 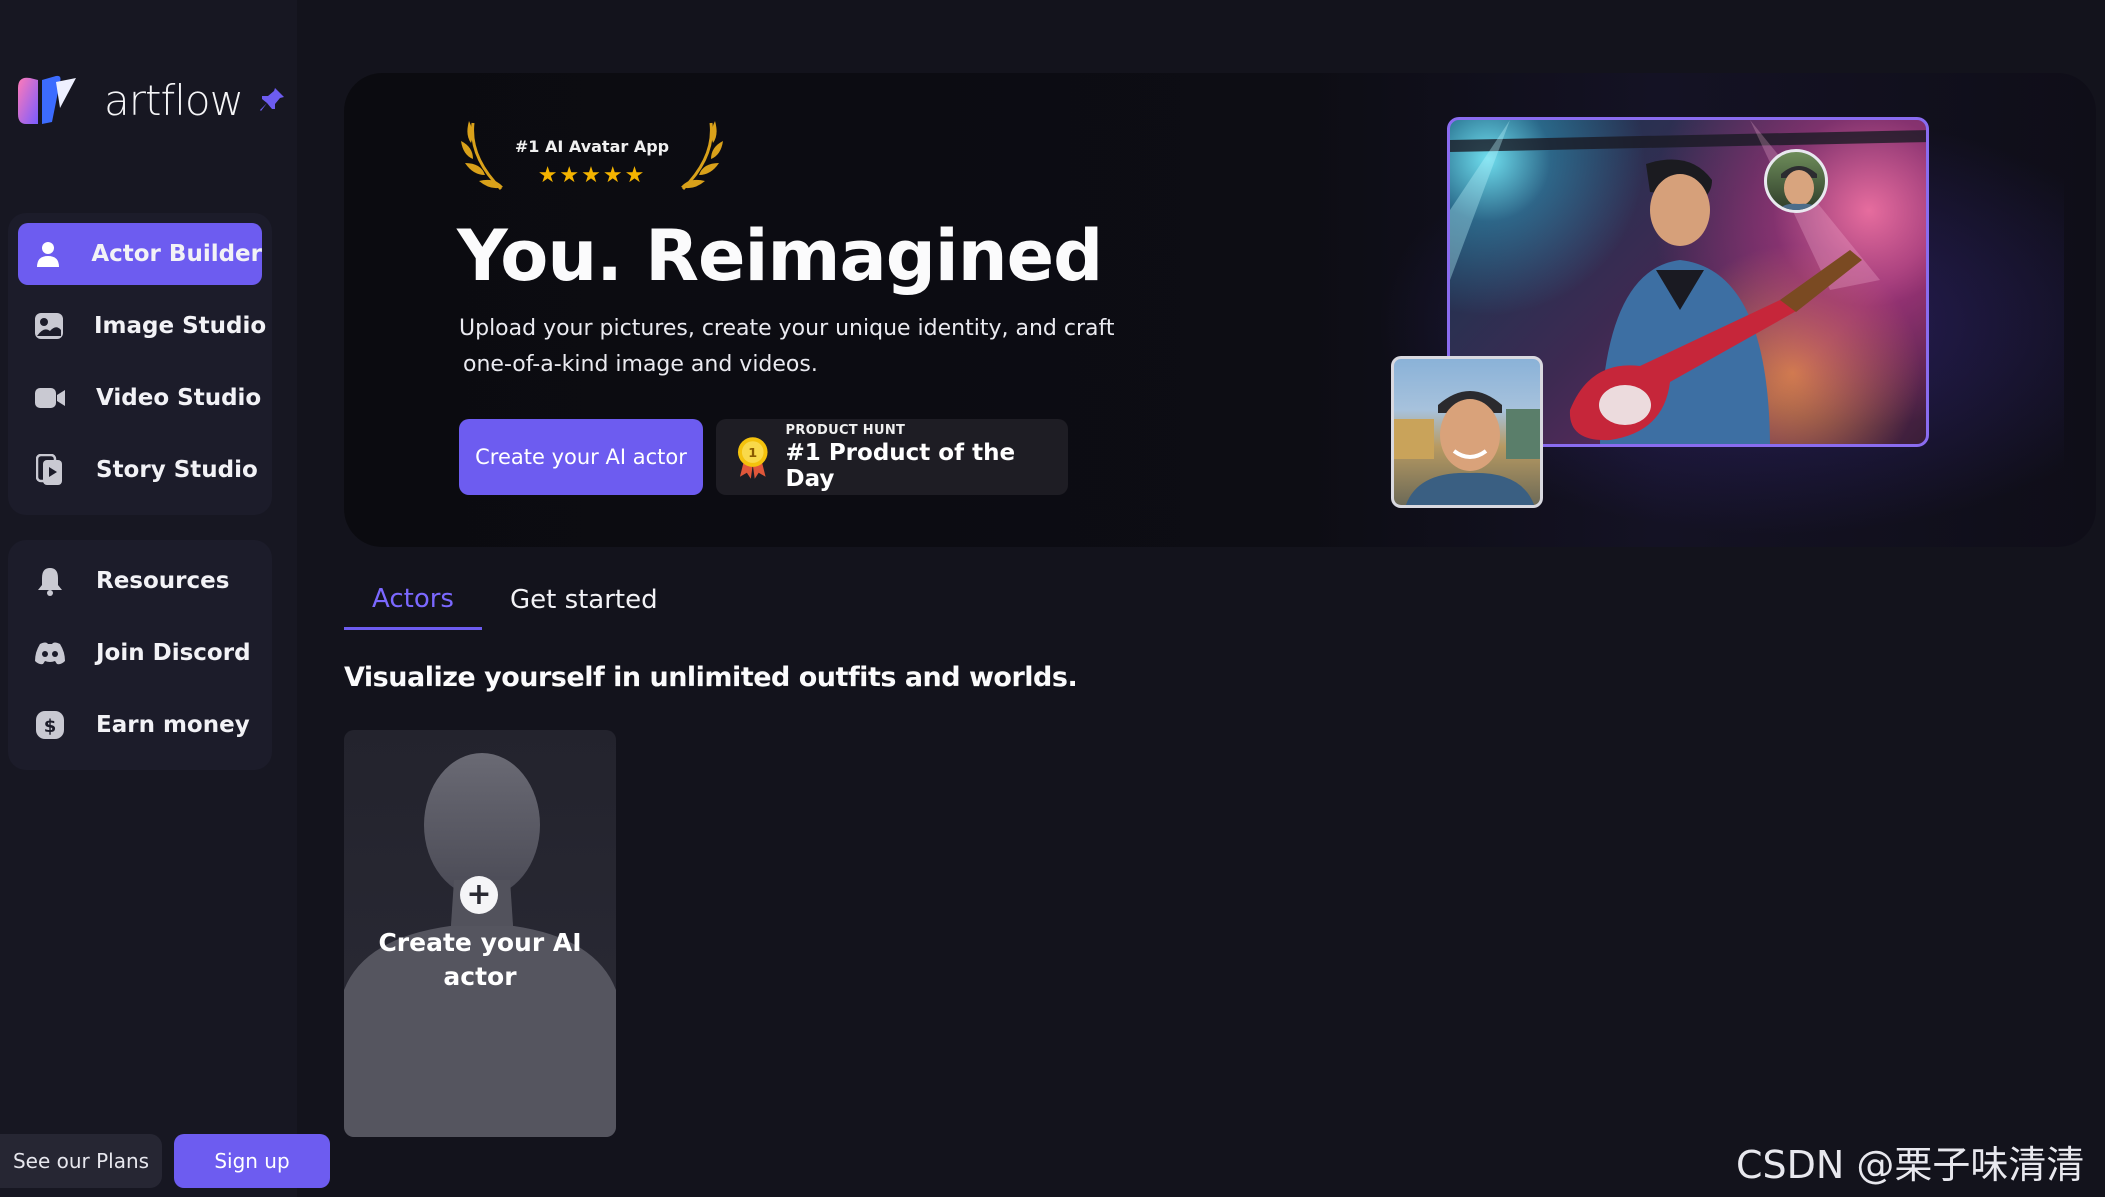 What do you see at coordinates (49, 326) in the screenshot?
I see `image-icon` at bounding box center [49, 326].